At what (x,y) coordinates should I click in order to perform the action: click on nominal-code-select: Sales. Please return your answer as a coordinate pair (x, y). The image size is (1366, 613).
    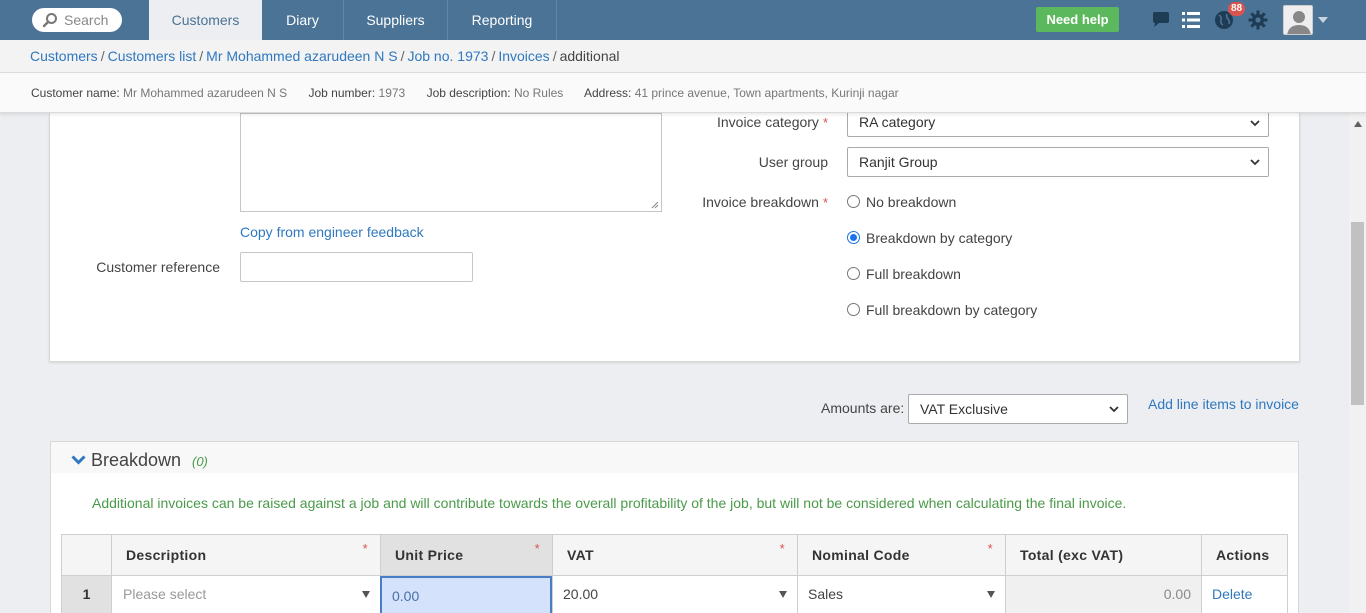
    Looking at the image, I should click on (901, 594).